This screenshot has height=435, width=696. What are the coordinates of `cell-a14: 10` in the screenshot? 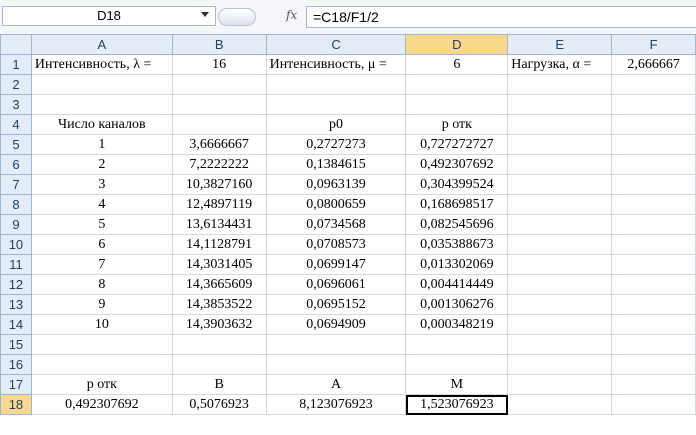 It's located at (101, 324).